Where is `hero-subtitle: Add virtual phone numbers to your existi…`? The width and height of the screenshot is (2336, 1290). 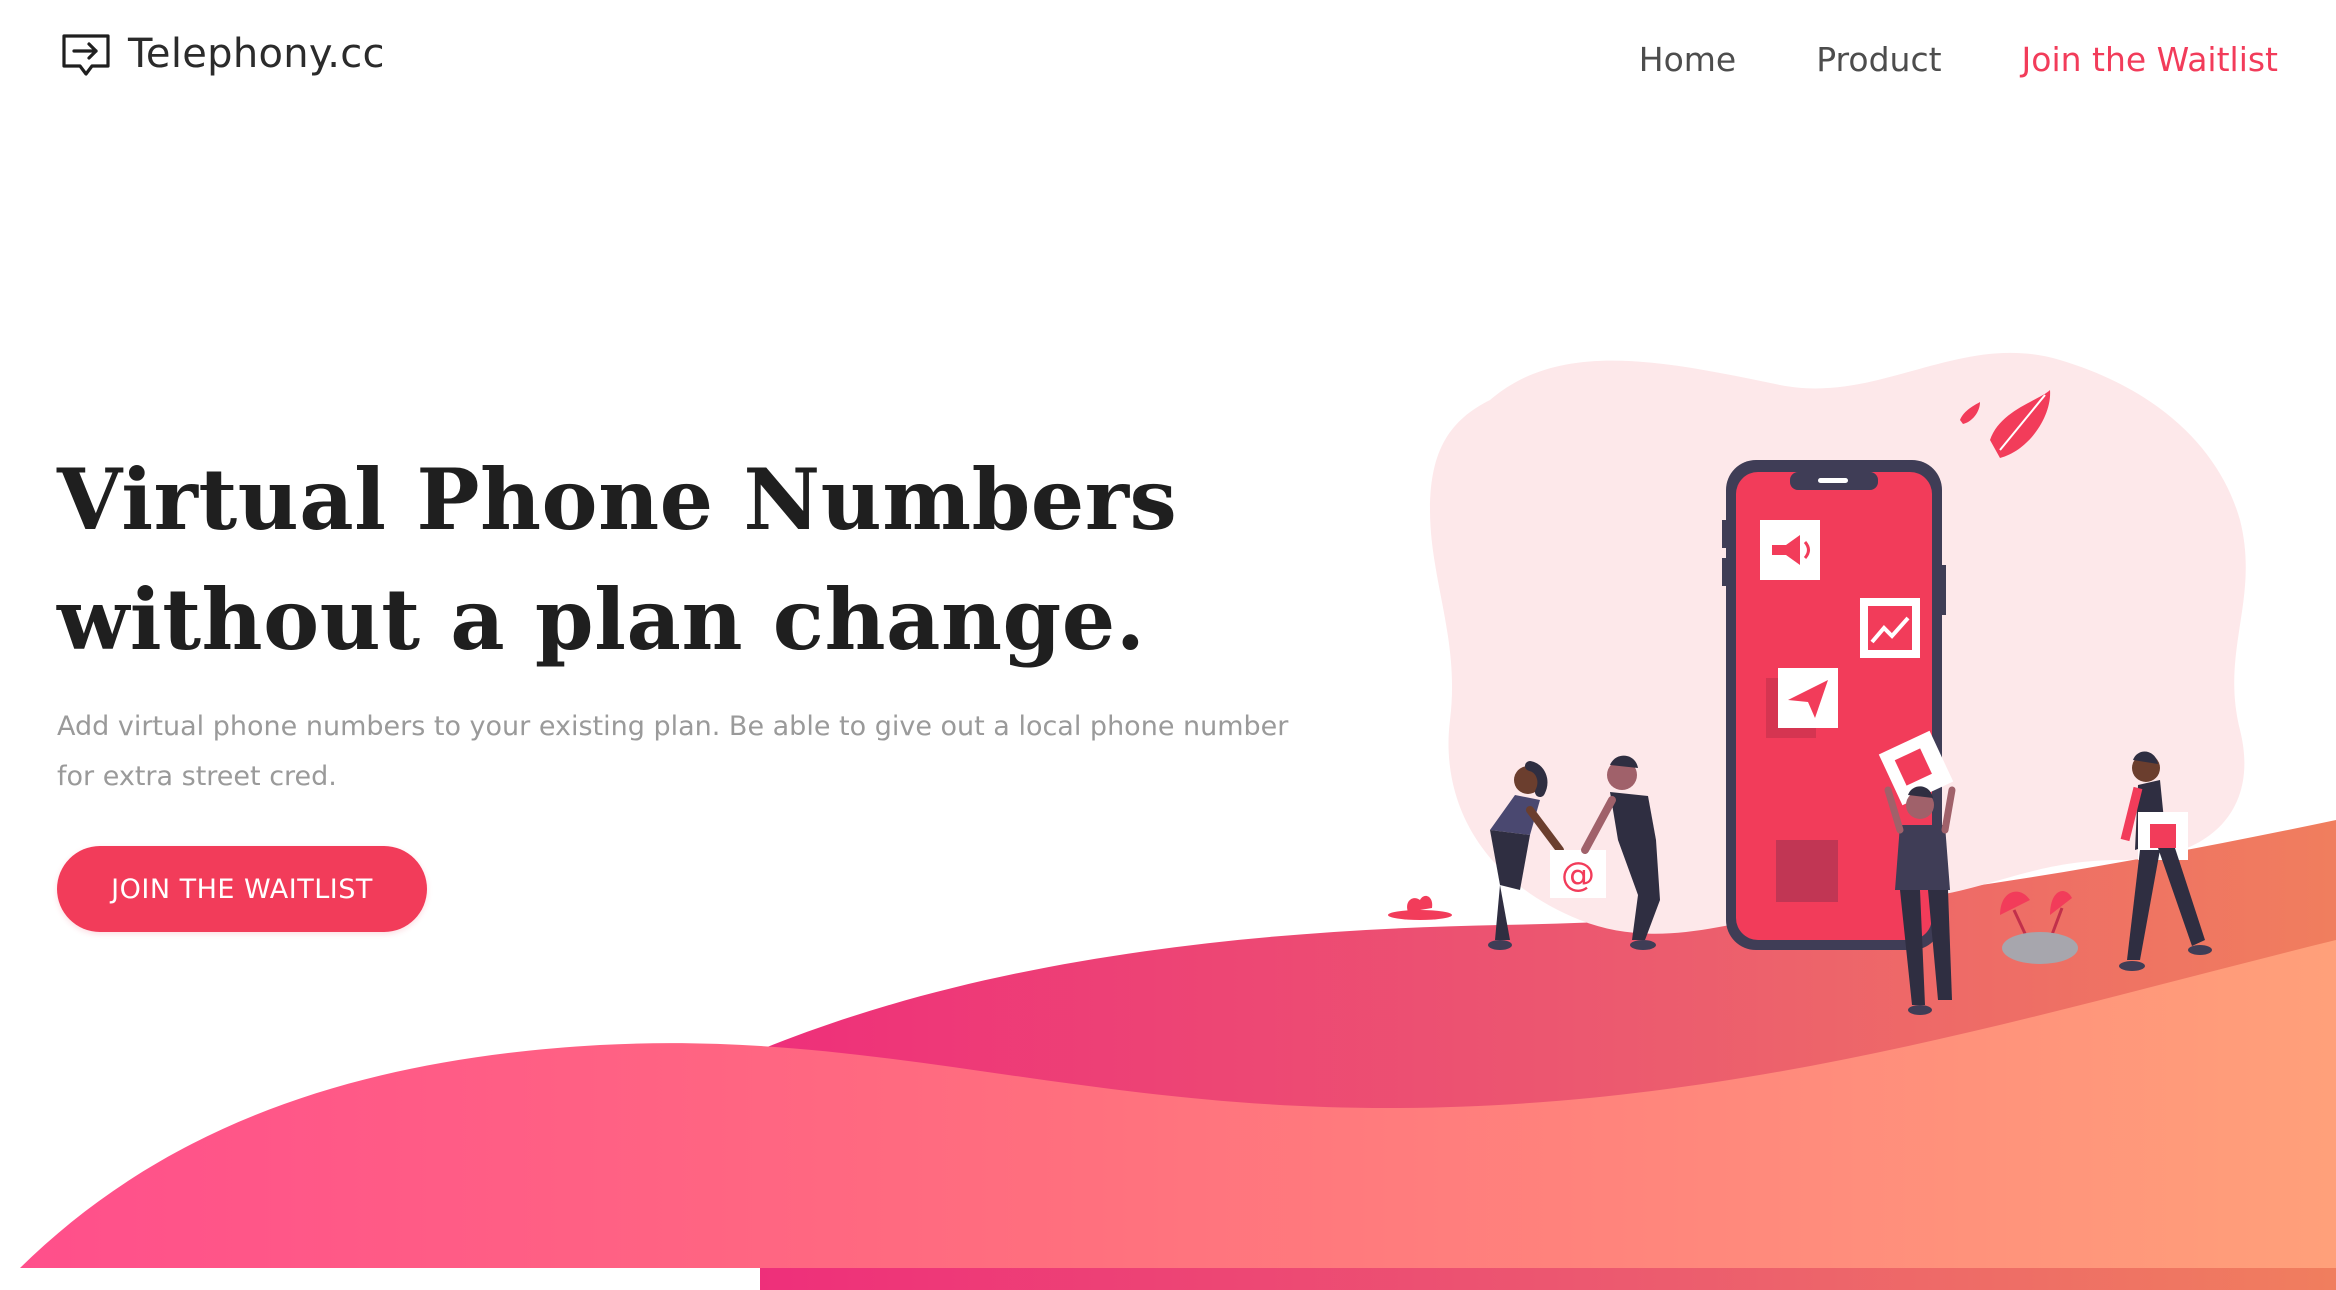 hero-subtitle: Add virtual phone numbers to your existi… is located at coordinates (673, 751).